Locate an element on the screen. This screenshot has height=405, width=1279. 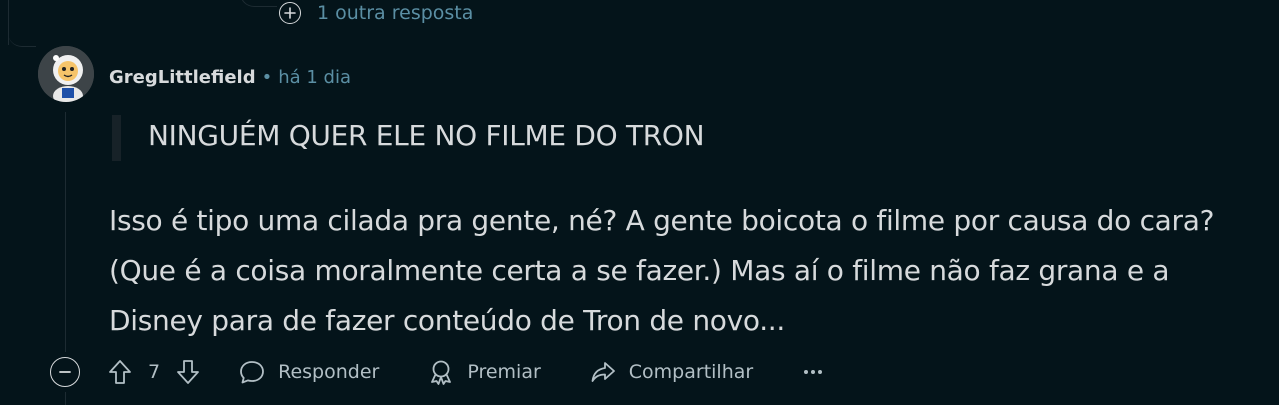
avatar is located at coordinates (66, 74).